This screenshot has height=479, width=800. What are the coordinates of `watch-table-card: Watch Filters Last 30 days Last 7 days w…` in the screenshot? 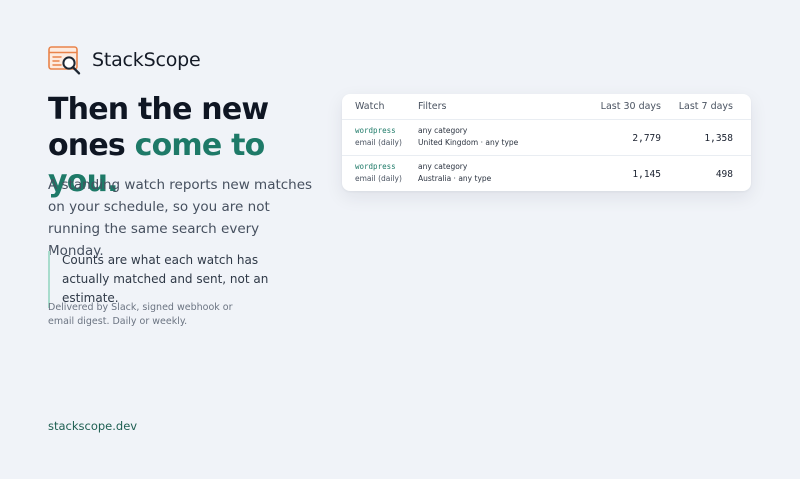 It's located at (546, 142).